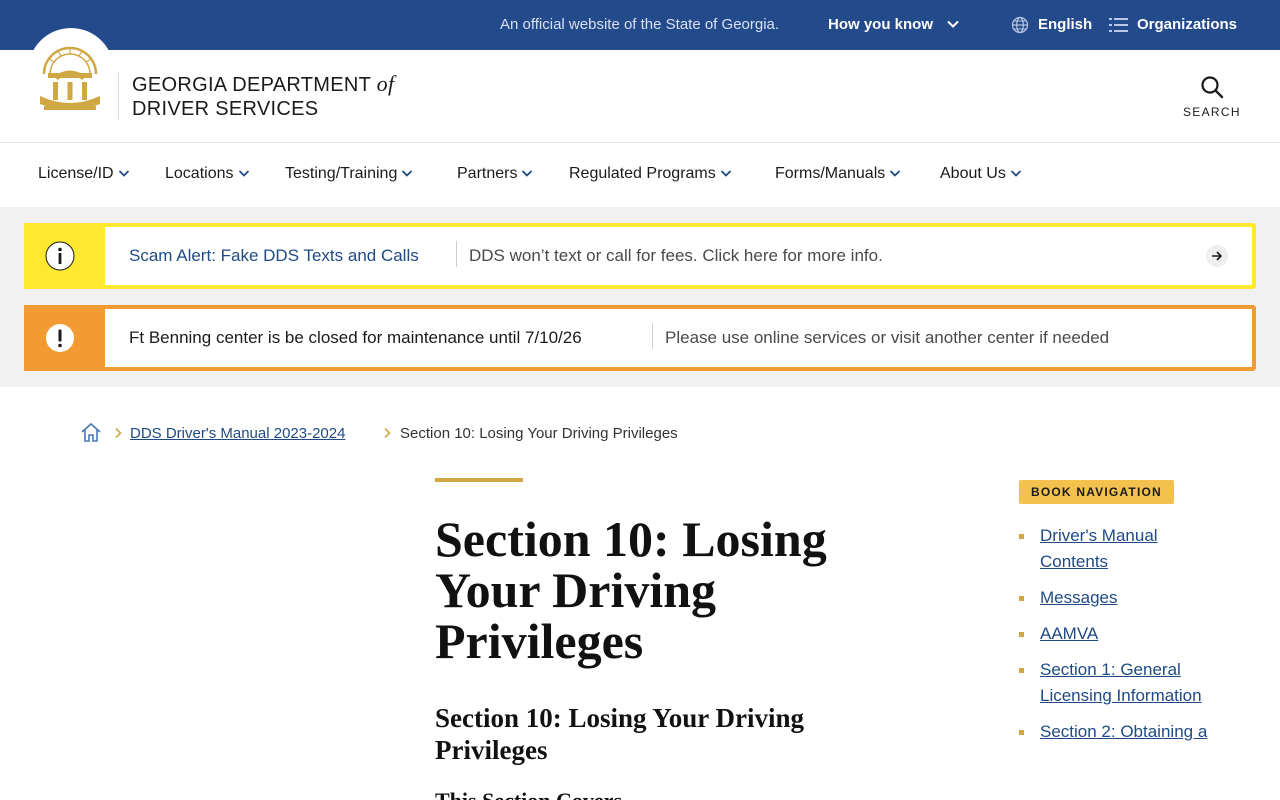 The image size is (1280, 800). I want to click on home-icon, so click(91, 432).